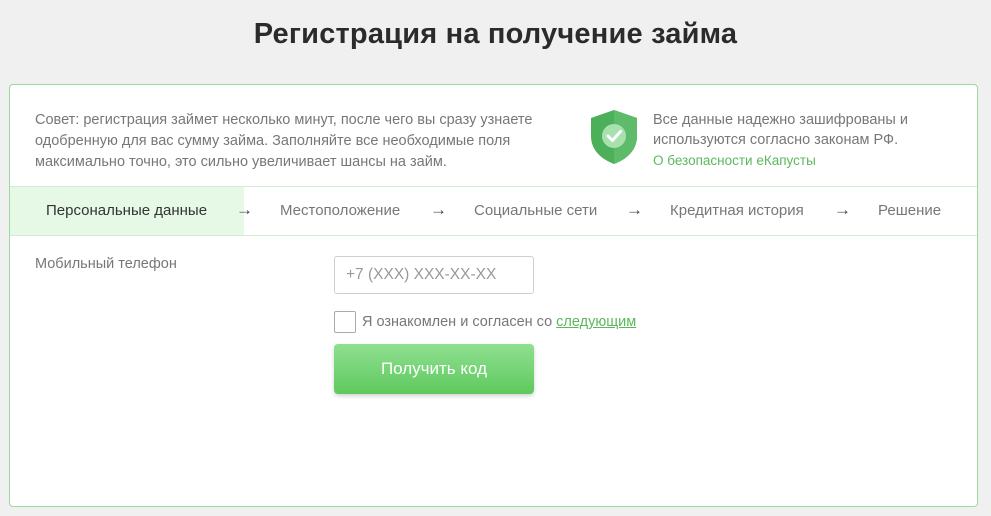 The image size is (991, 516). I want to click on step-credit-history: Кредитная история, so click(737, 210).